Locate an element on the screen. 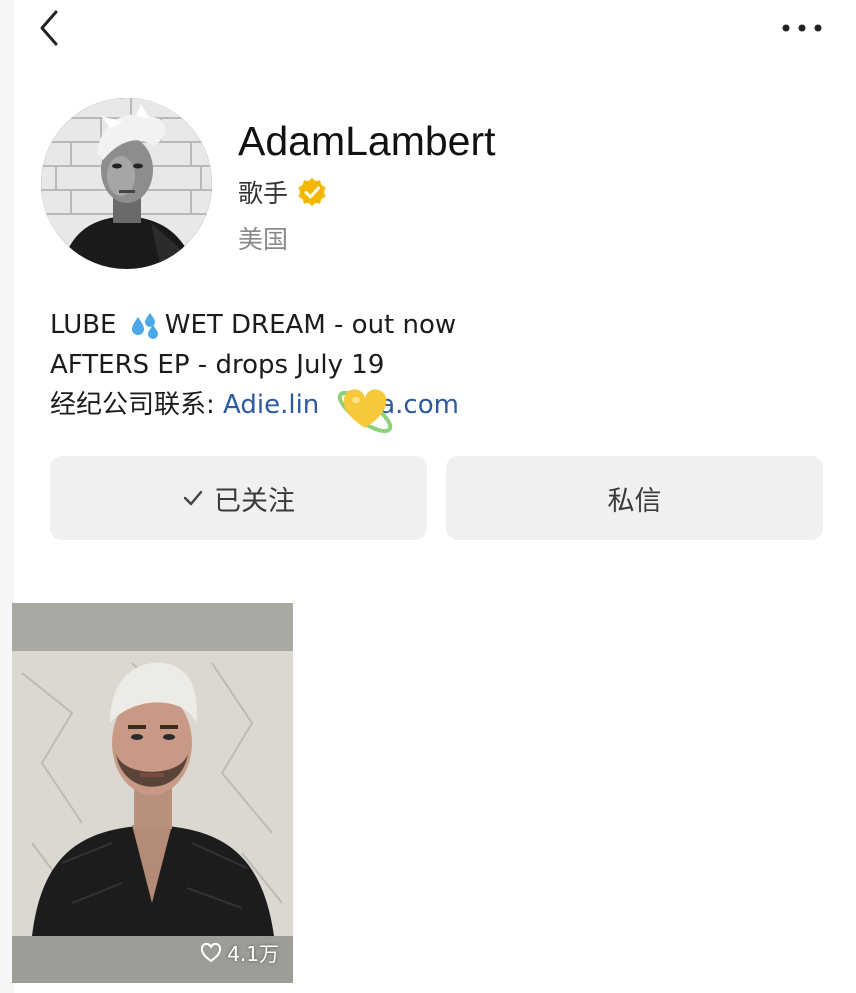  back-button is located at coordinates (50, 28).